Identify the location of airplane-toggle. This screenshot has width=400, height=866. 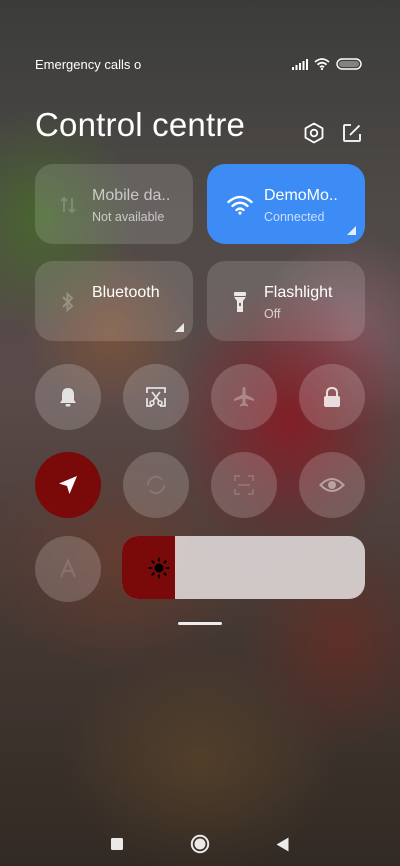
(244, 397).